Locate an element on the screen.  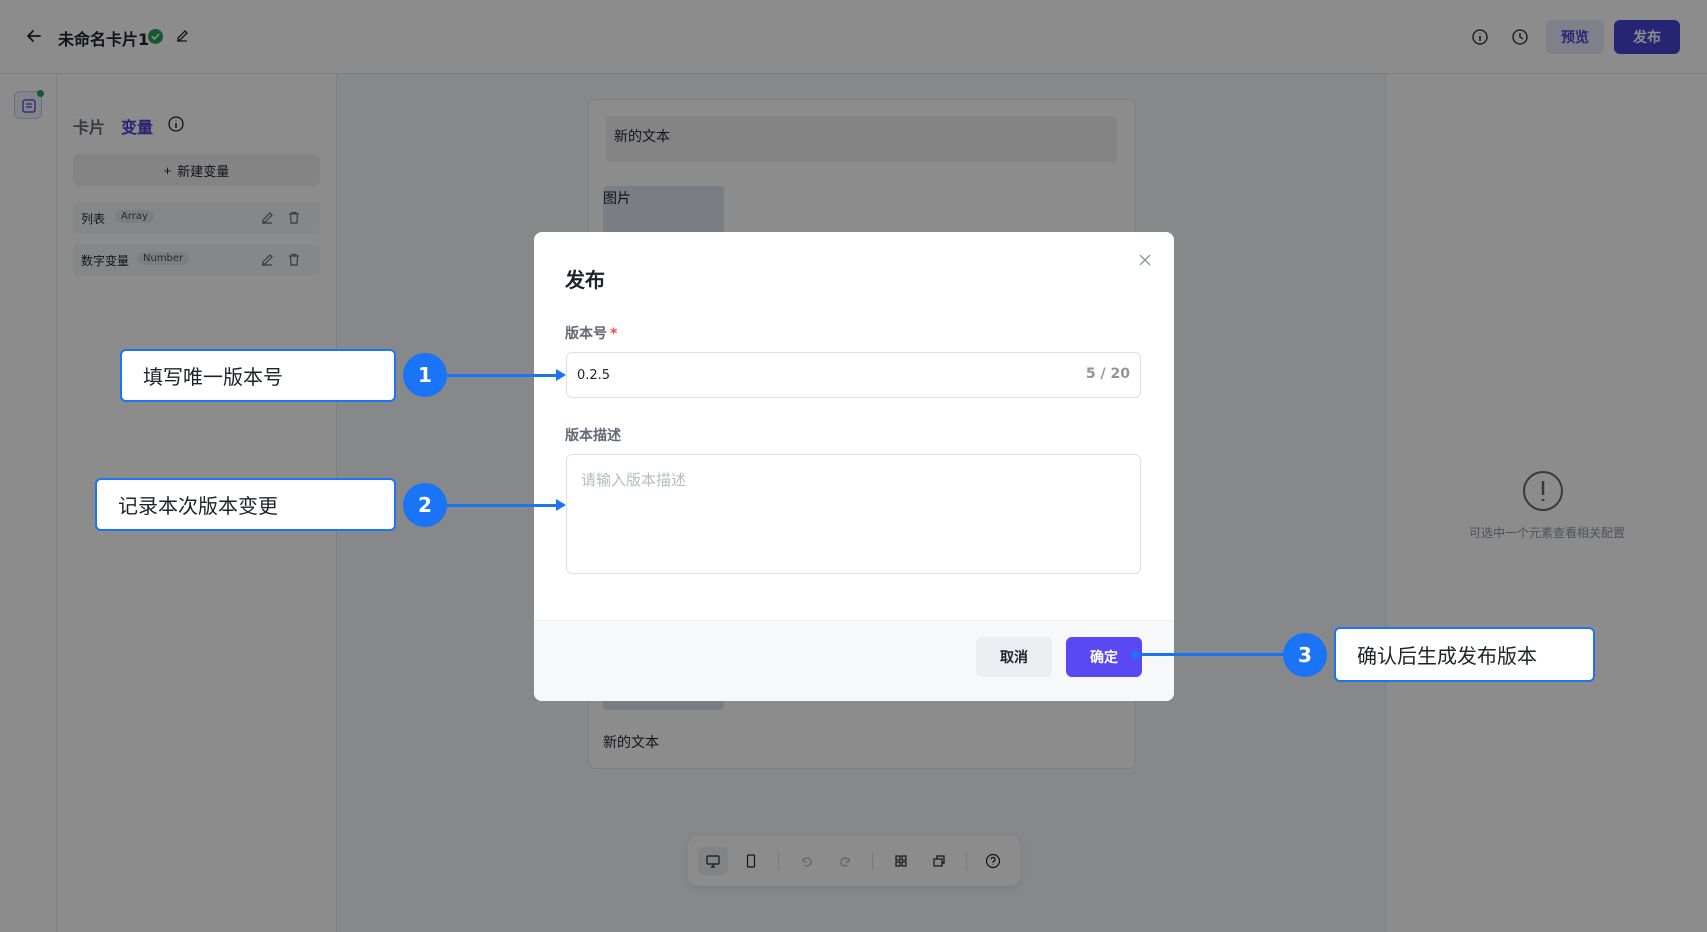
annotation-callout-2: 记录本次版本变更 is located at coordinates (245, 504).